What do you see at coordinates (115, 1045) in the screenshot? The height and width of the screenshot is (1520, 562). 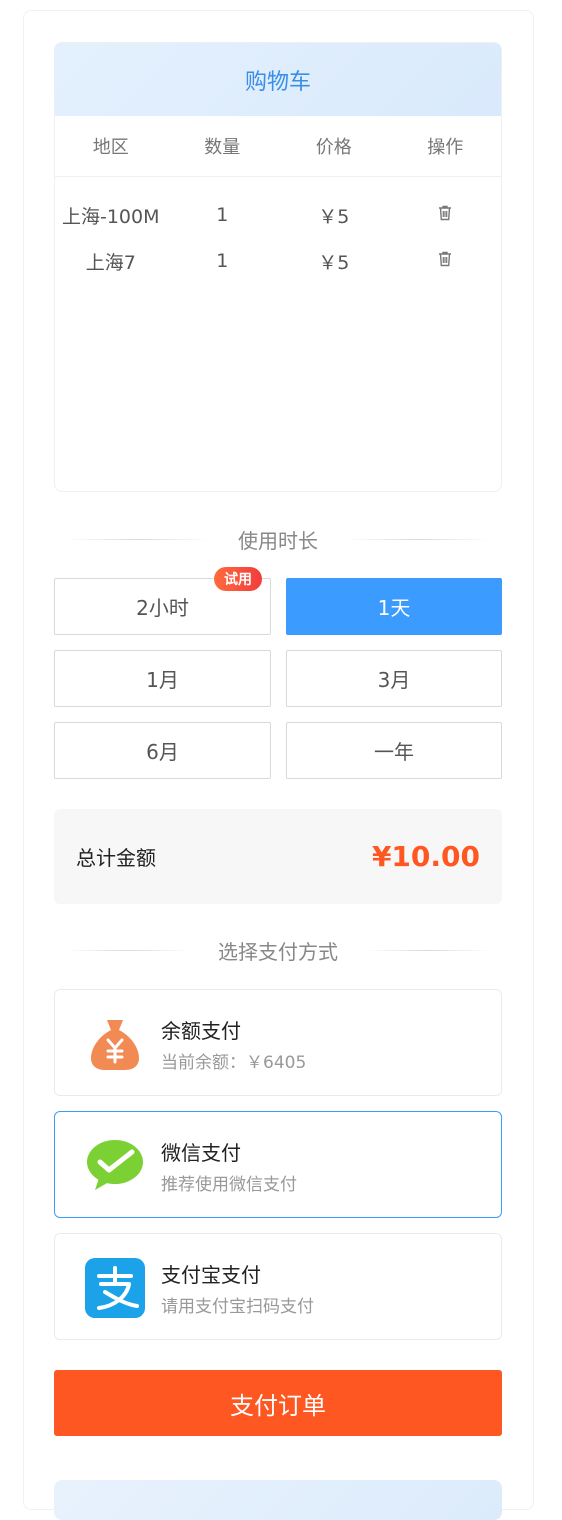 I see `money-bag-icon` at bounding box center [115, 1045].